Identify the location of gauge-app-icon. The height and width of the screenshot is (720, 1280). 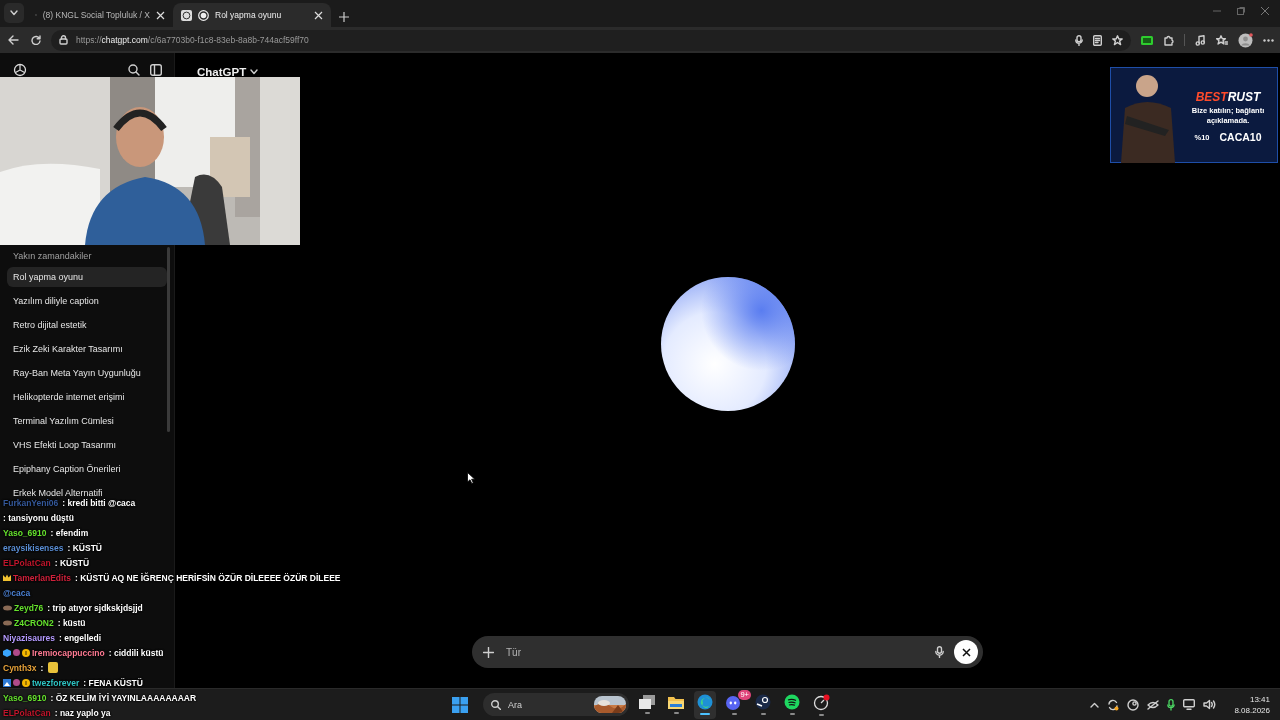
(821, 702).